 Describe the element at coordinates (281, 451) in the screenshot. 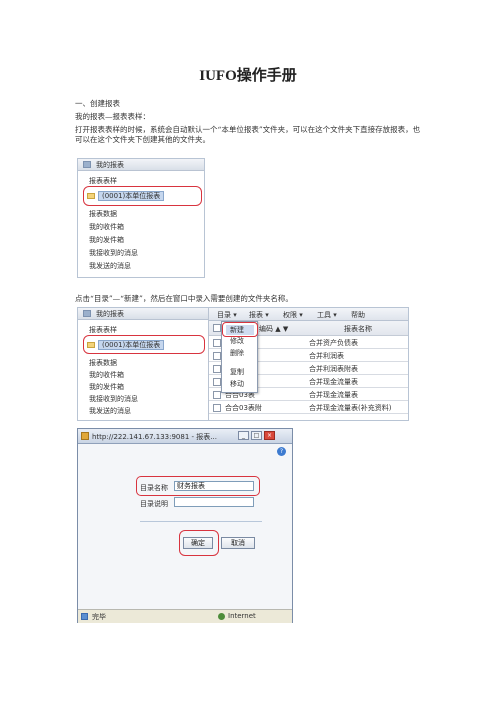

I see `help-icon: ?` at that location.